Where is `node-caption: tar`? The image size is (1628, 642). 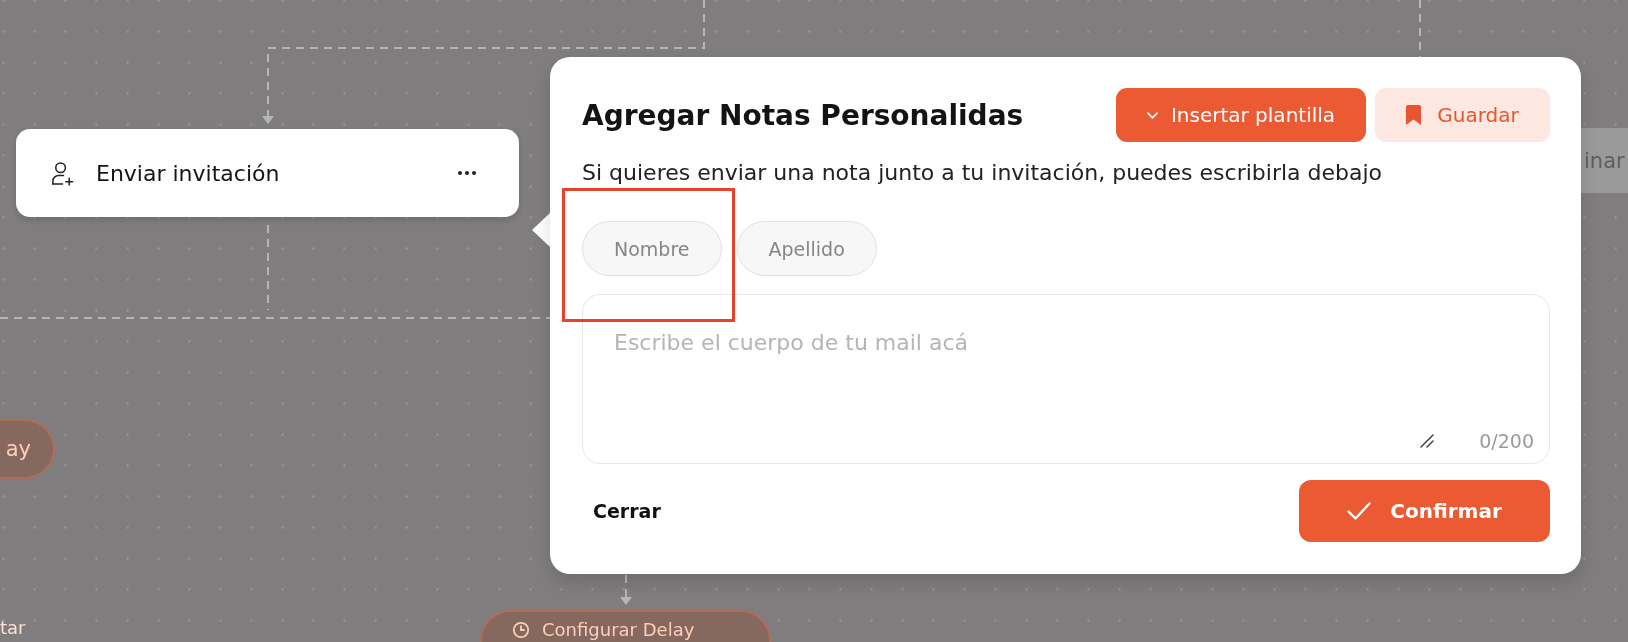 node-caption: tar is located at coordinates (13, 628).